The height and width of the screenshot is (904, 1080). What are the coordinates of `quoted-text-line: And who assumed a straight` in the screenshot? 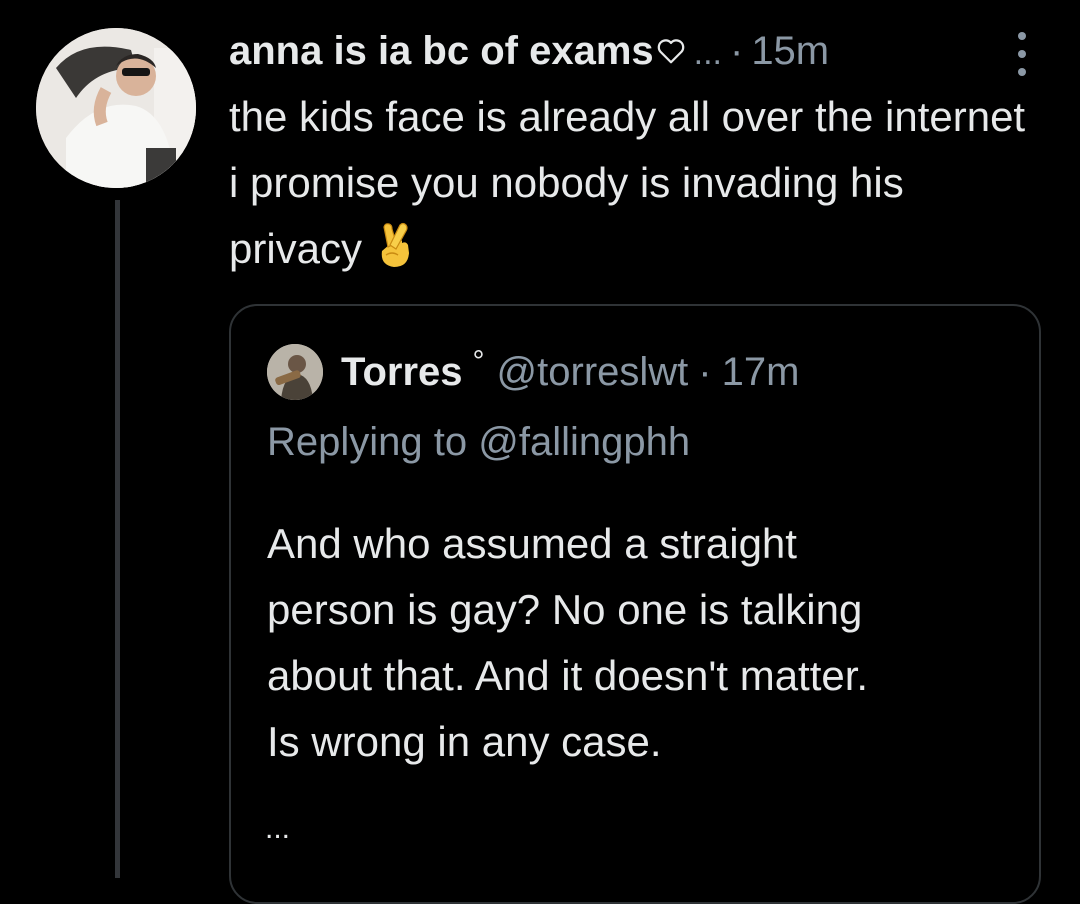 It's located at (532, 543).